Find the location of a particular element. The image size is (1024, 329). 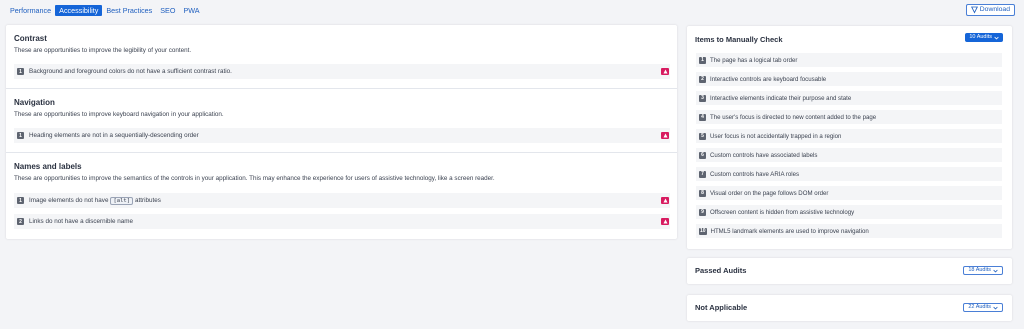

item-number: 5 is located at coordinates (702, 136).